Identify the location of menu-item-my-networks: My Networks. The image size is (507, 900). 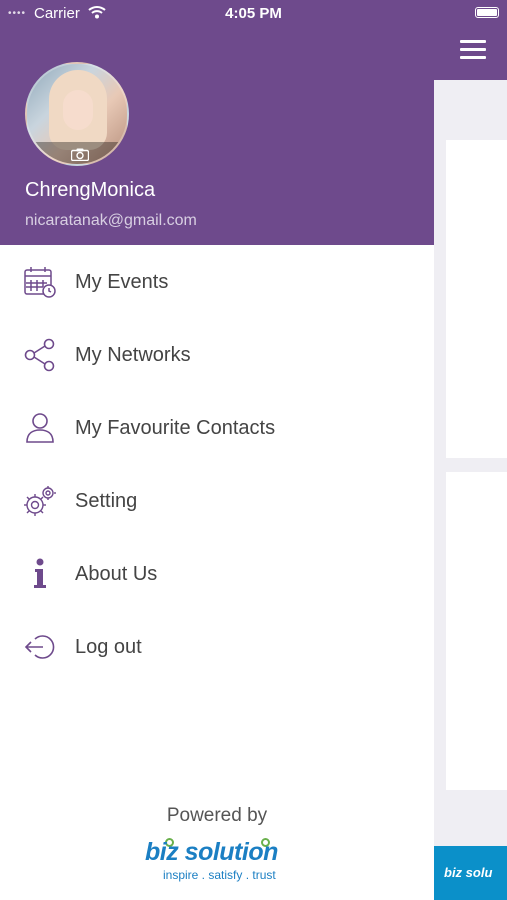
(217, 355).